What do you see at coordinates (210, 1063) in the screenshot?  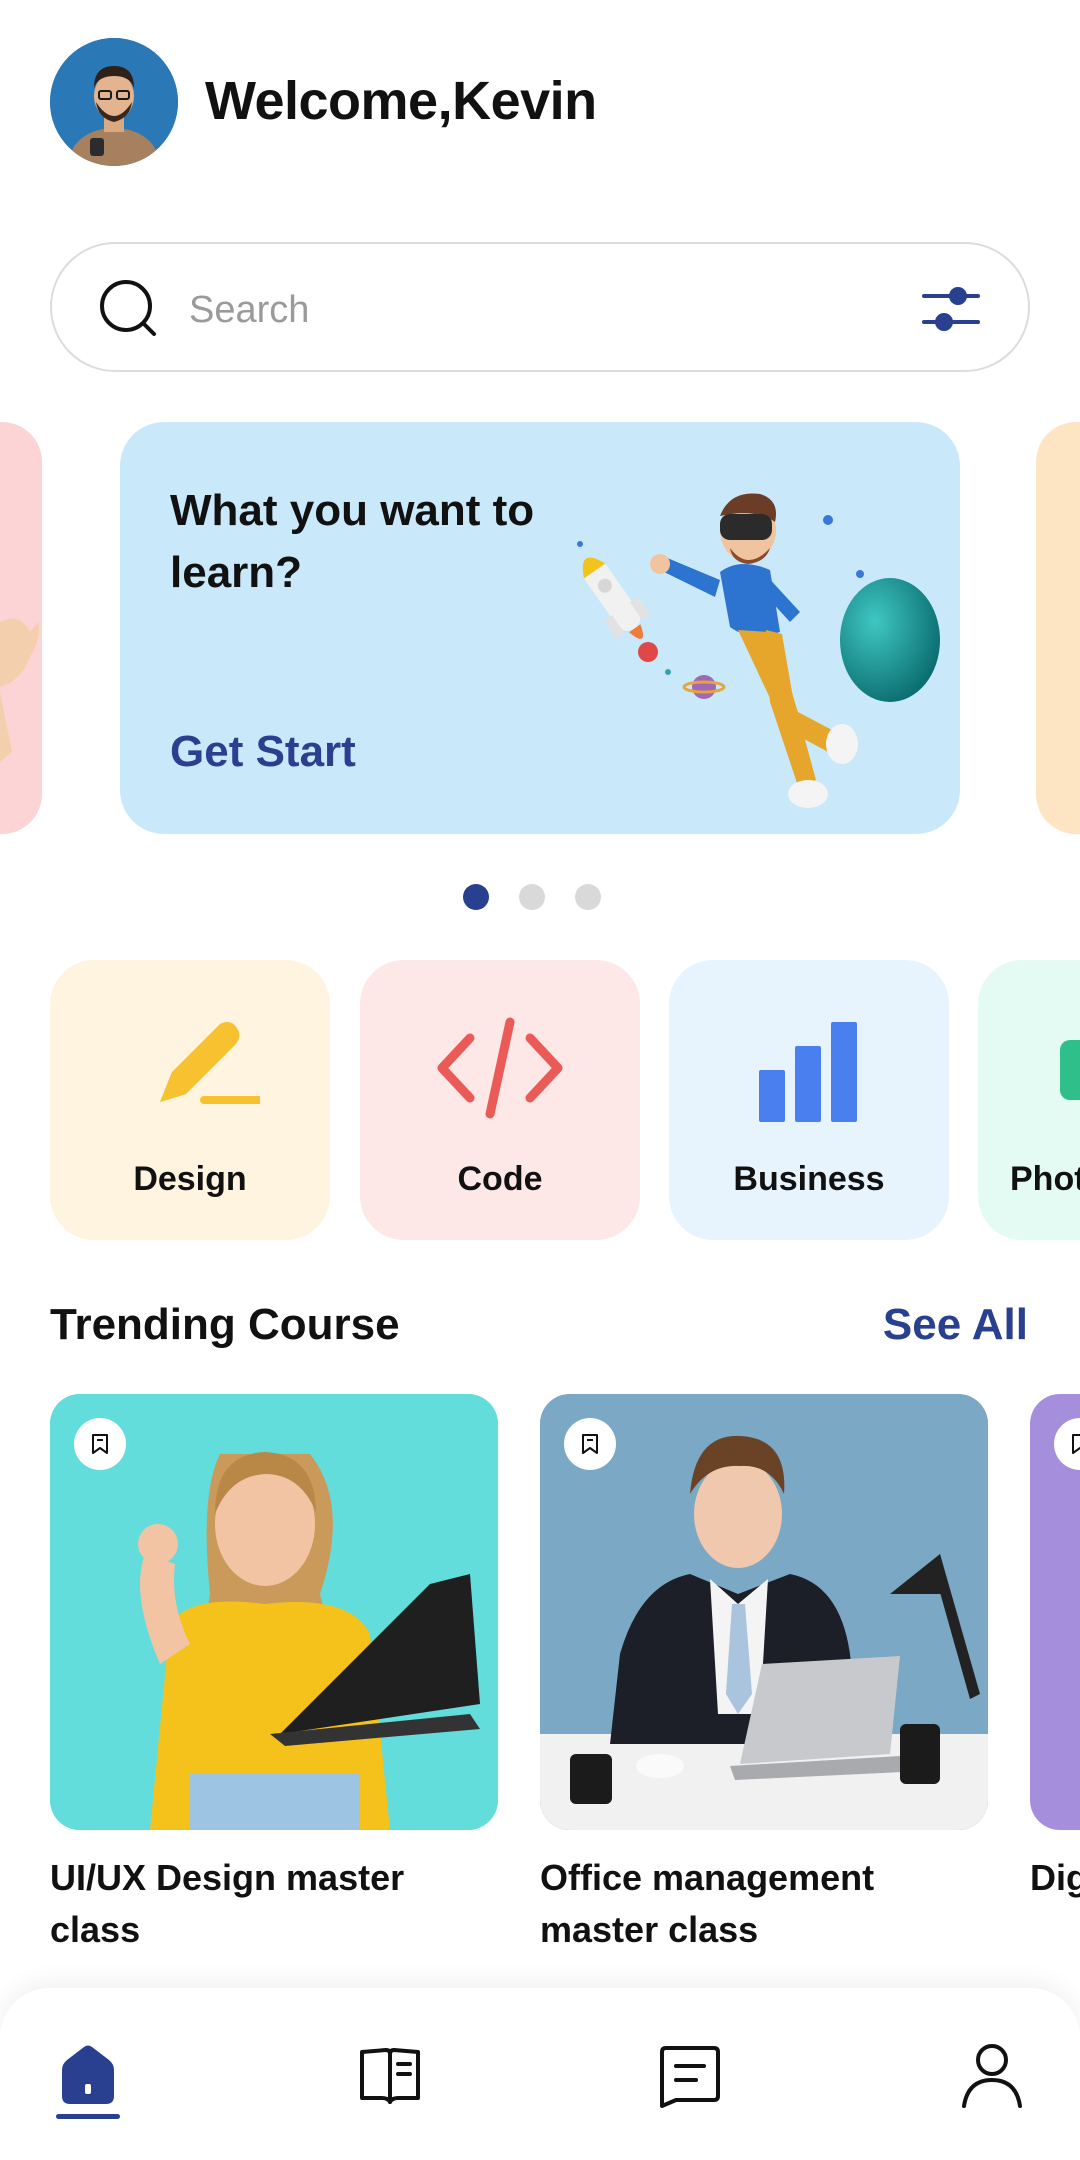 I see `pencil-icon` at bounding box center [210, 1063].